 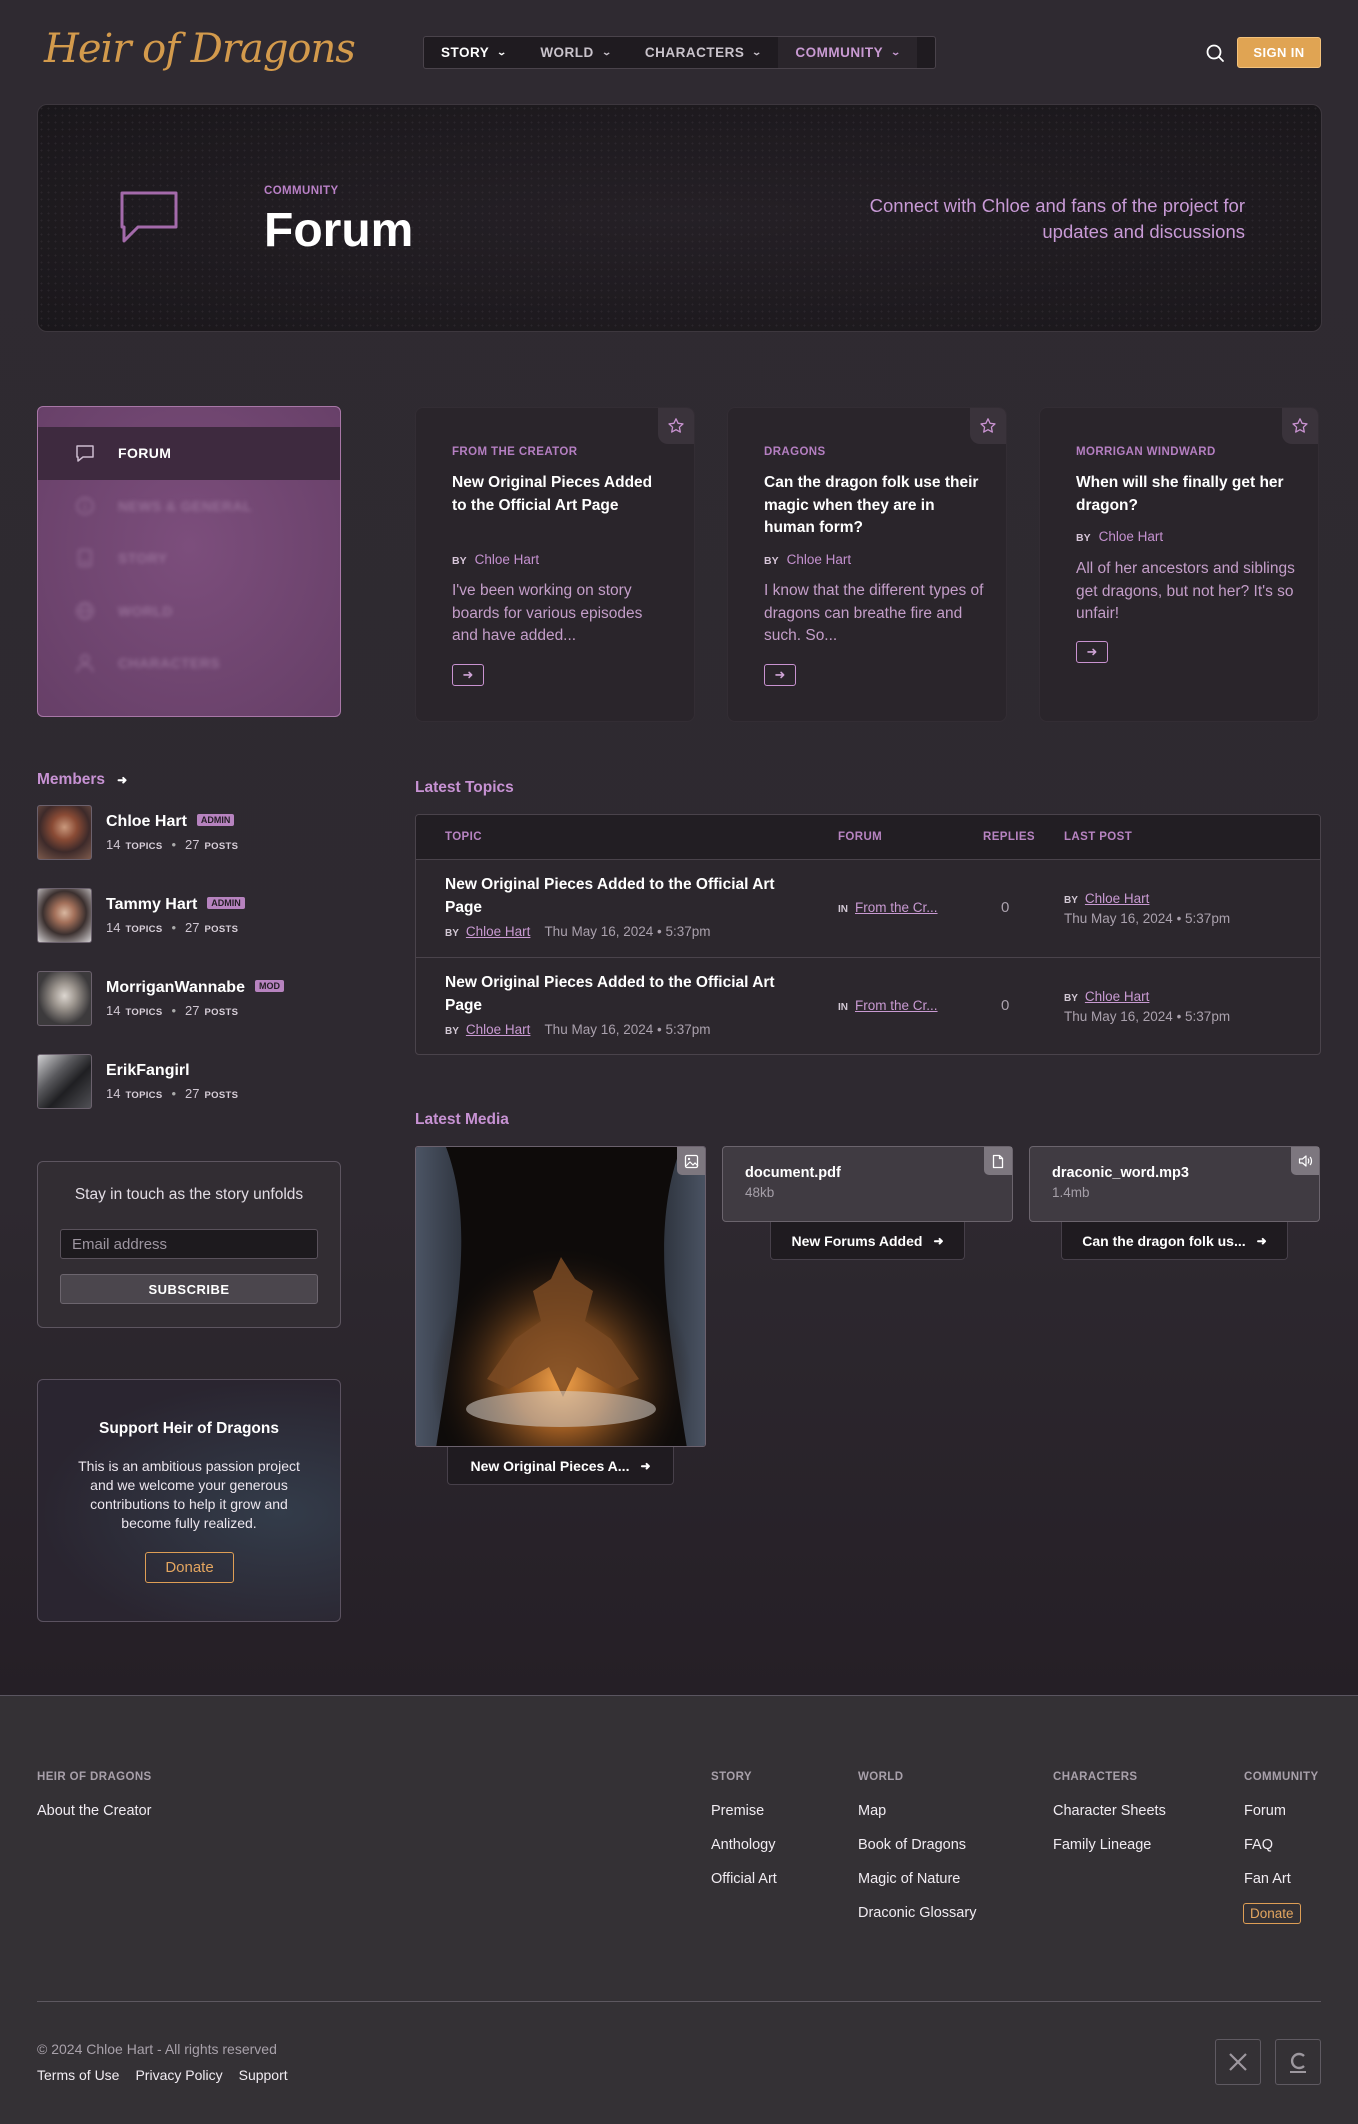 I want to click on sidebar-item-label: FORUM, so click(x=145, y=453).